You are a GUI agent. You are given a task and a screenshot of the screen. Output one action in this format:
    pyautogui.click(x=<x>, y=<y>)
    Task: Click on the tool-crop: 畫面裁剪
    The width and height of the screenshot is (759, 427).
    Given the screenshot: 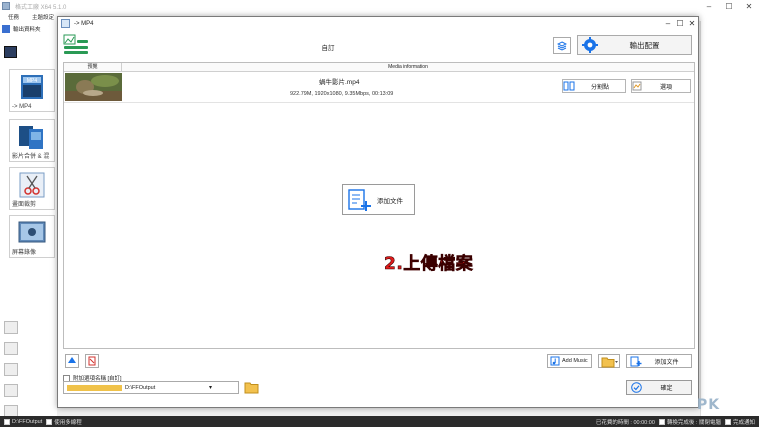 What is the action you would take?
    pyautogui.click(x=32, y=188)
    